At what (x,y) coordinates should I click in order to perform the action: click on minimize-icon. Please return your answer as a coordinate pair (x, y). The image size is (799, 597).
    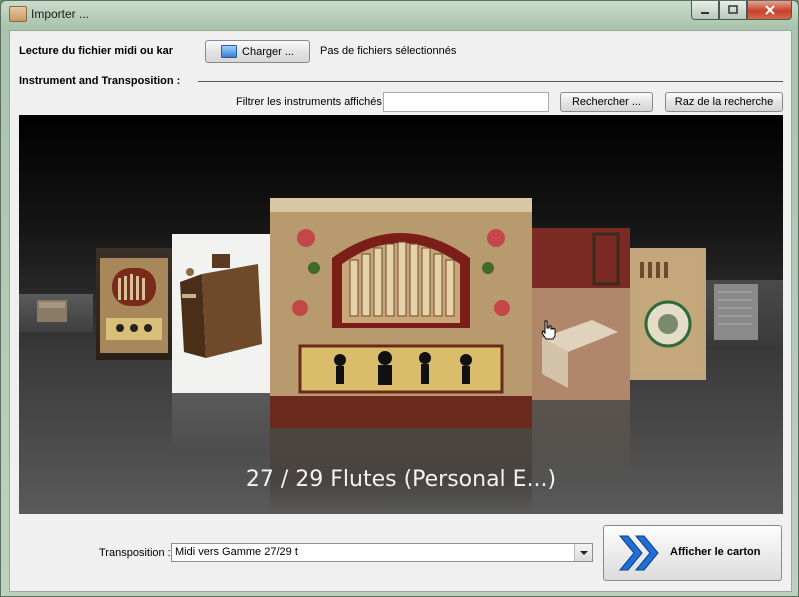
    Looking at the image, I should click on (705, 13).